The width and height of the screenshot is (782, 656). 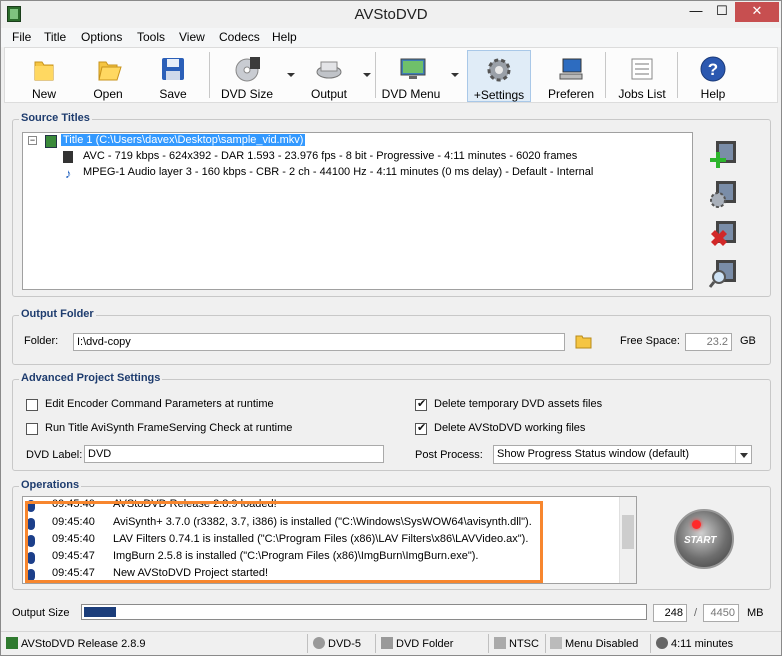 I want to click on floppy-disk-icon, so click(x=173, y=69).